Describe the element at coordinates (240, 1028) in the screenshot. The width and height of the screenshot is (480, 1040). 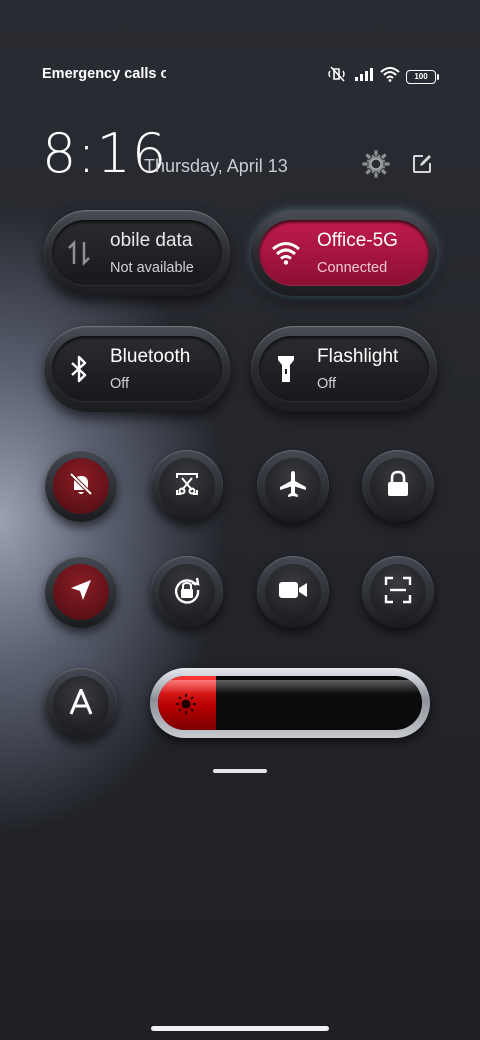
I see `home-gesture-bar` at that location.